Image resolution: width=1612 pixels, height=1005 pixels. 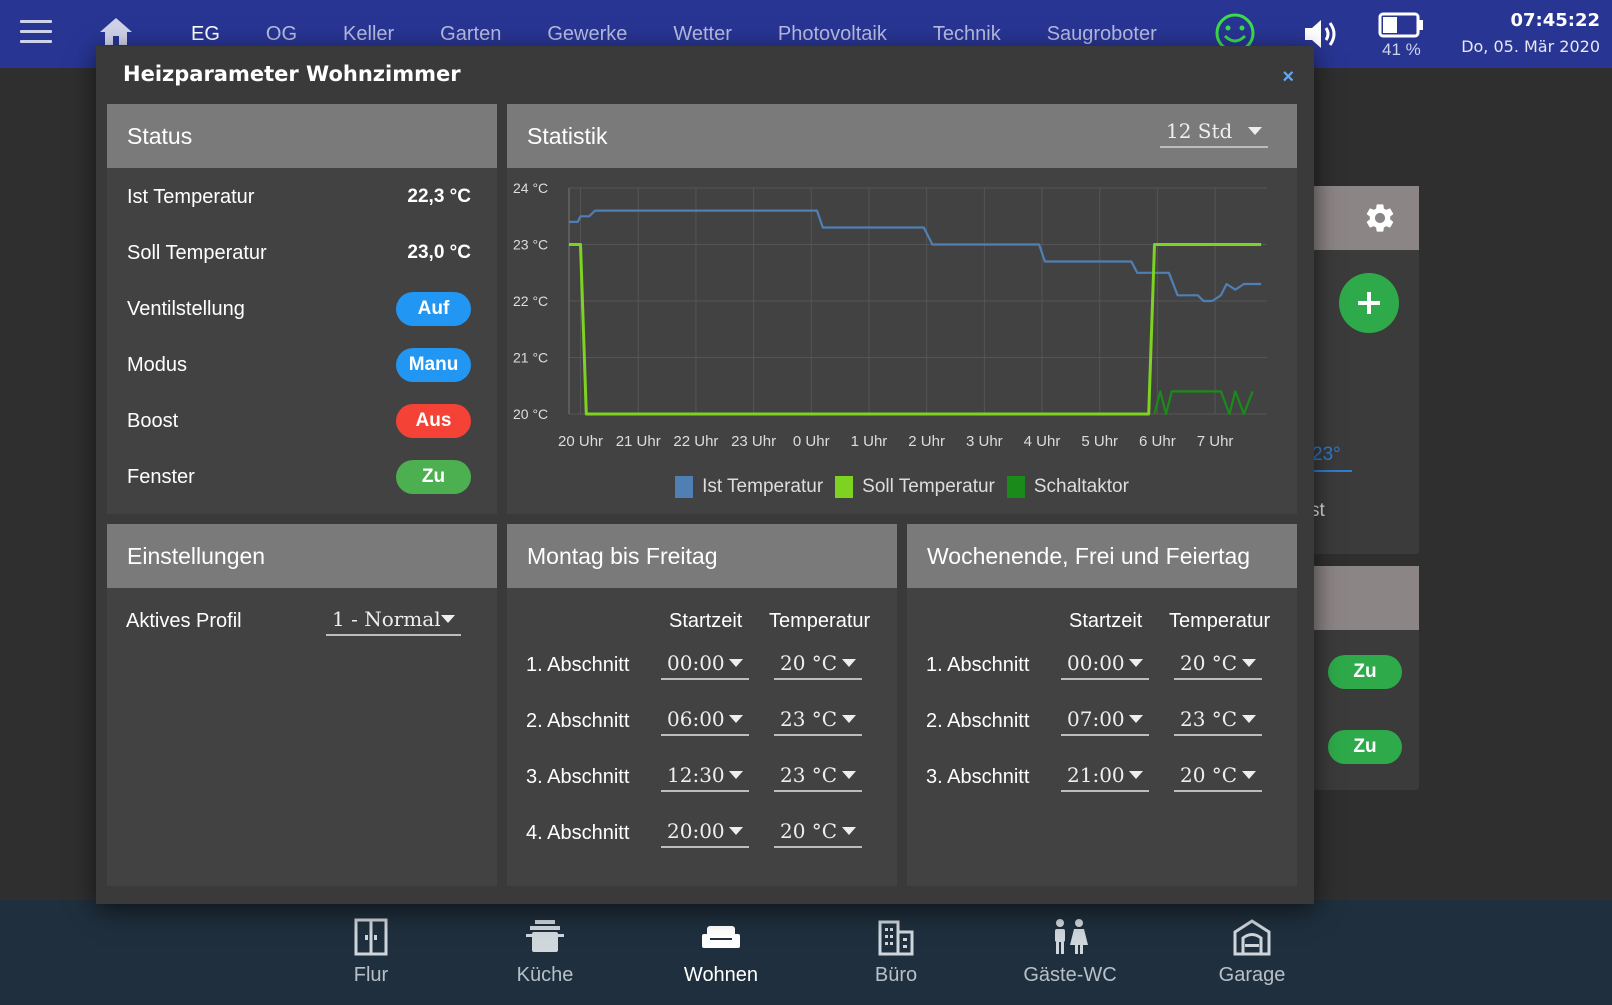 I want to click on mode-row: Modus Manu, so click(x=299, y=365).